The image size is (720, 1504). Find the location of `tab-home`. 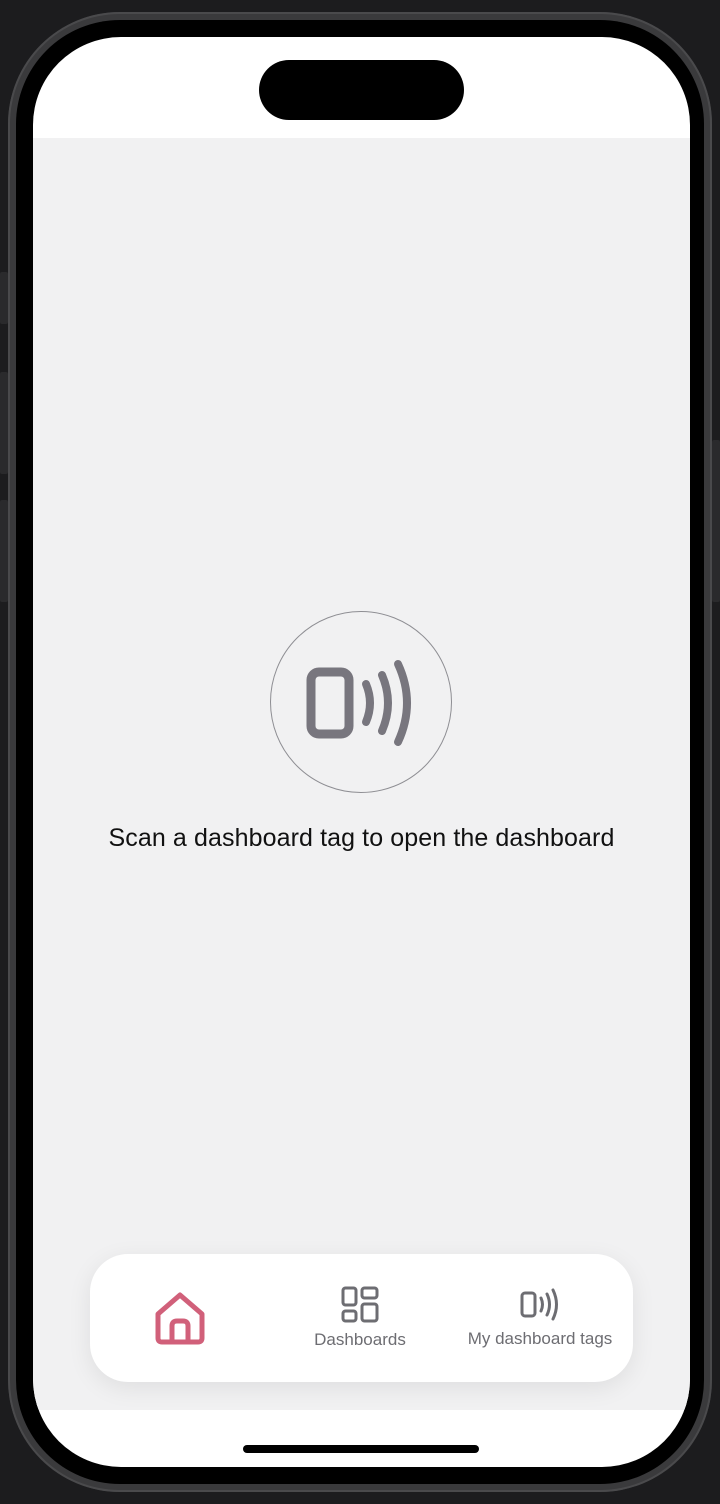

tab-home is located at coordinates (180, 1318).